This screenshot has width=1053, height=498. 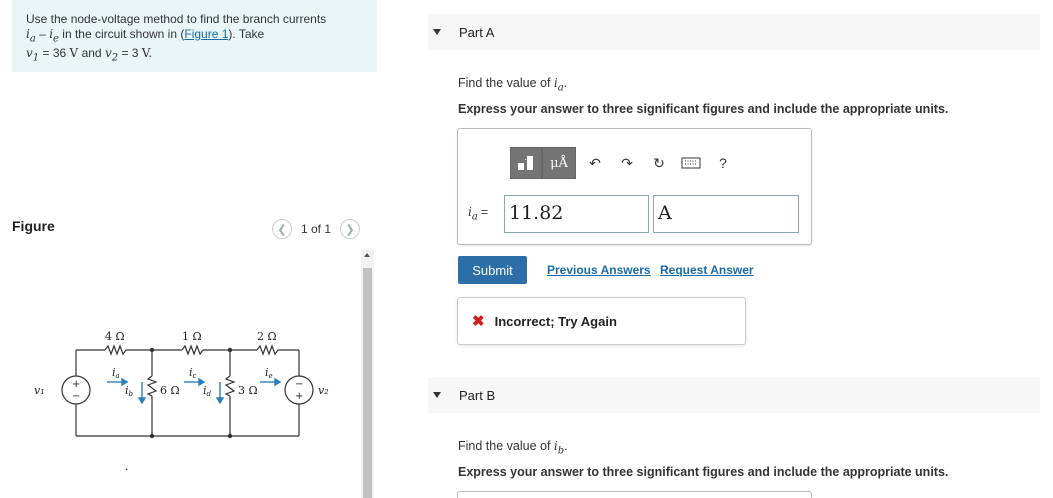 What do you see at coordinates (123, 34) in the screenshot?
I see `problem-text-2: in the circuit shown in (` at bounding box center [123, 34].